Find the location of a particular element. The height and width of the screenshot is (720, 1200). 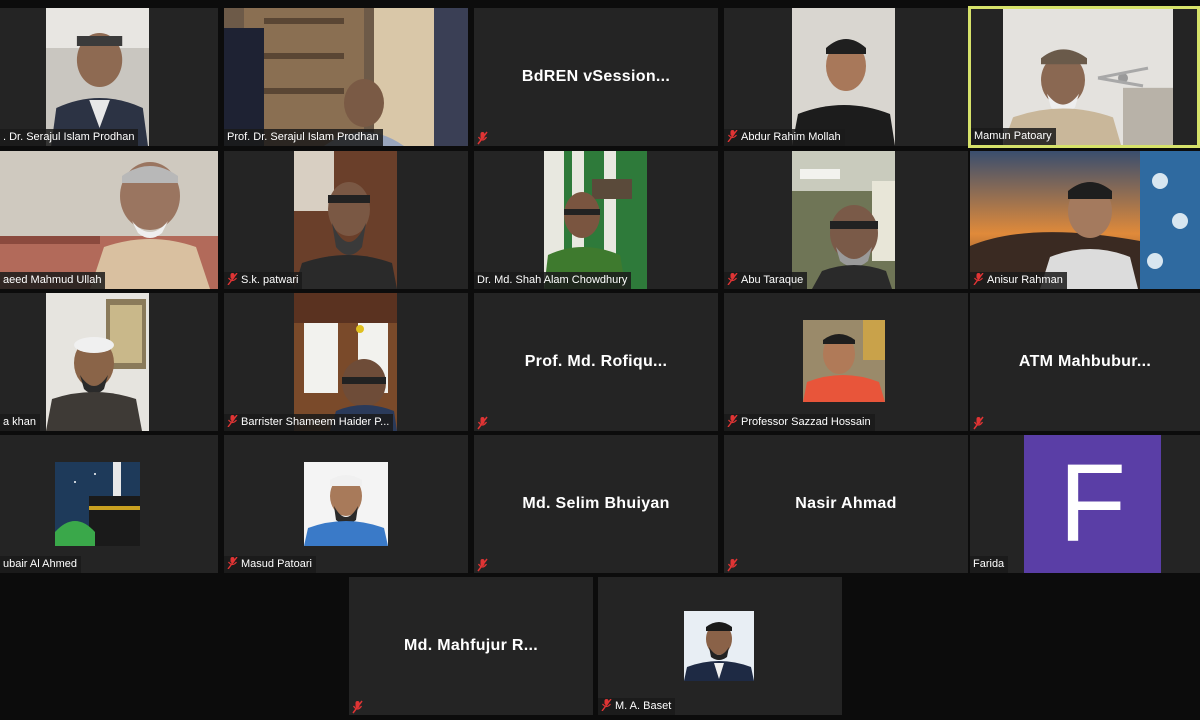

participant-tile: . Dr. Serajul Islam Prodhan is located at coordinates (109, 77).